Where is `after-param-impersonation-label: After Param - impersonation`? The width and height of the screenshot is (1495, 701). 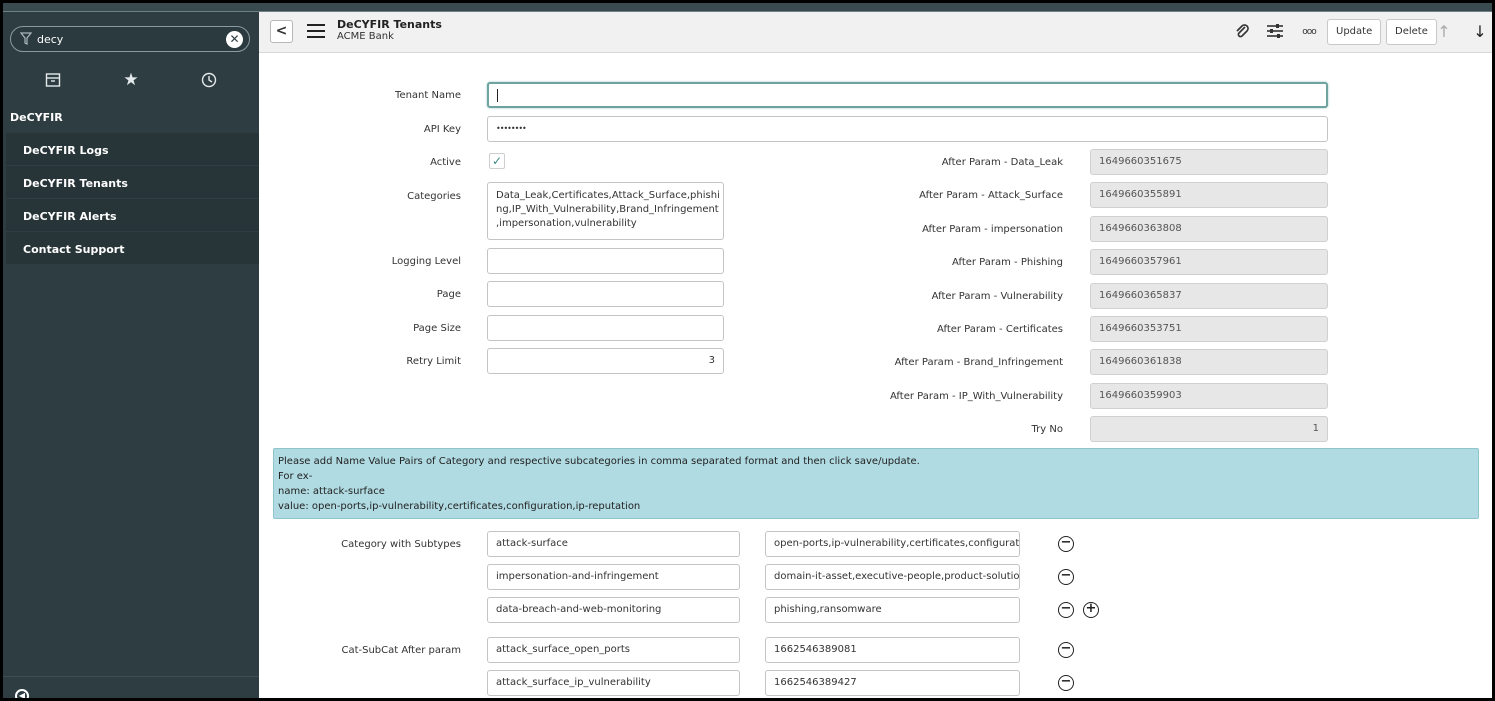 after-param-impersonation-label: After Param - impersonation is located at coordinates (992, 229).